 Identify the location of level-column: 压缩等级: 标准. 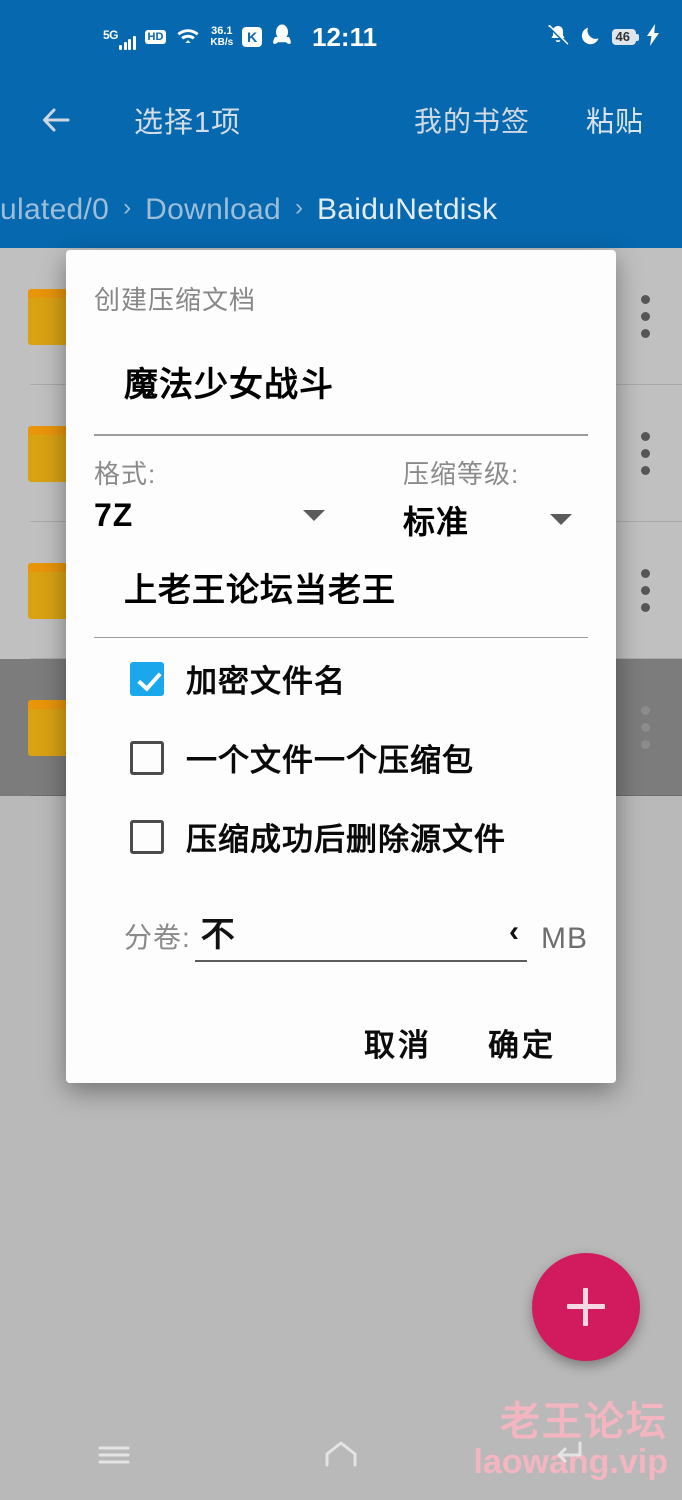
(464, 498).